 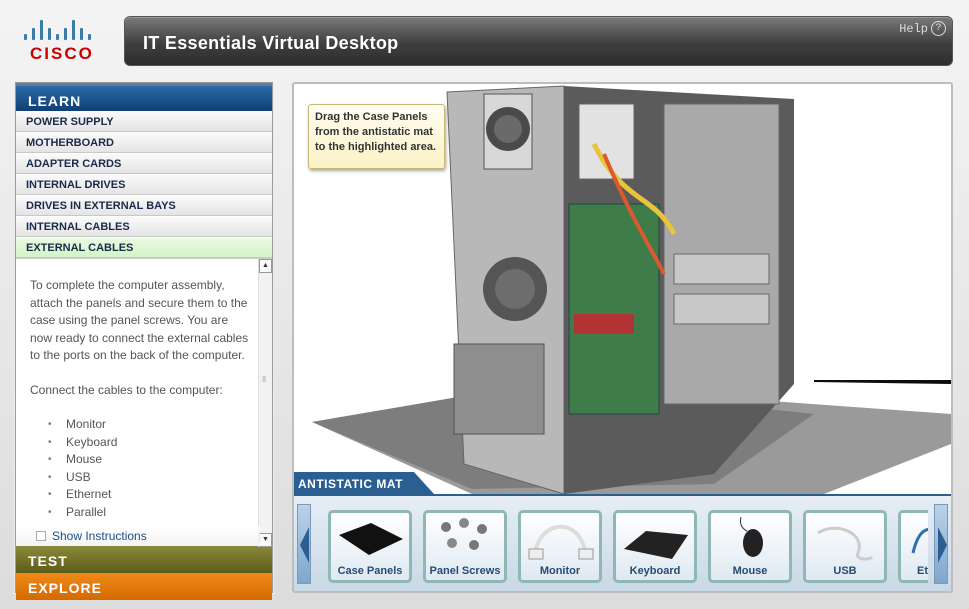 What do you see at coordinates (265, 403) in the screenshot?
I see `instructions-scrollbar: ▲ ≡ ≡ ▼` at bounding box center [265, 403].